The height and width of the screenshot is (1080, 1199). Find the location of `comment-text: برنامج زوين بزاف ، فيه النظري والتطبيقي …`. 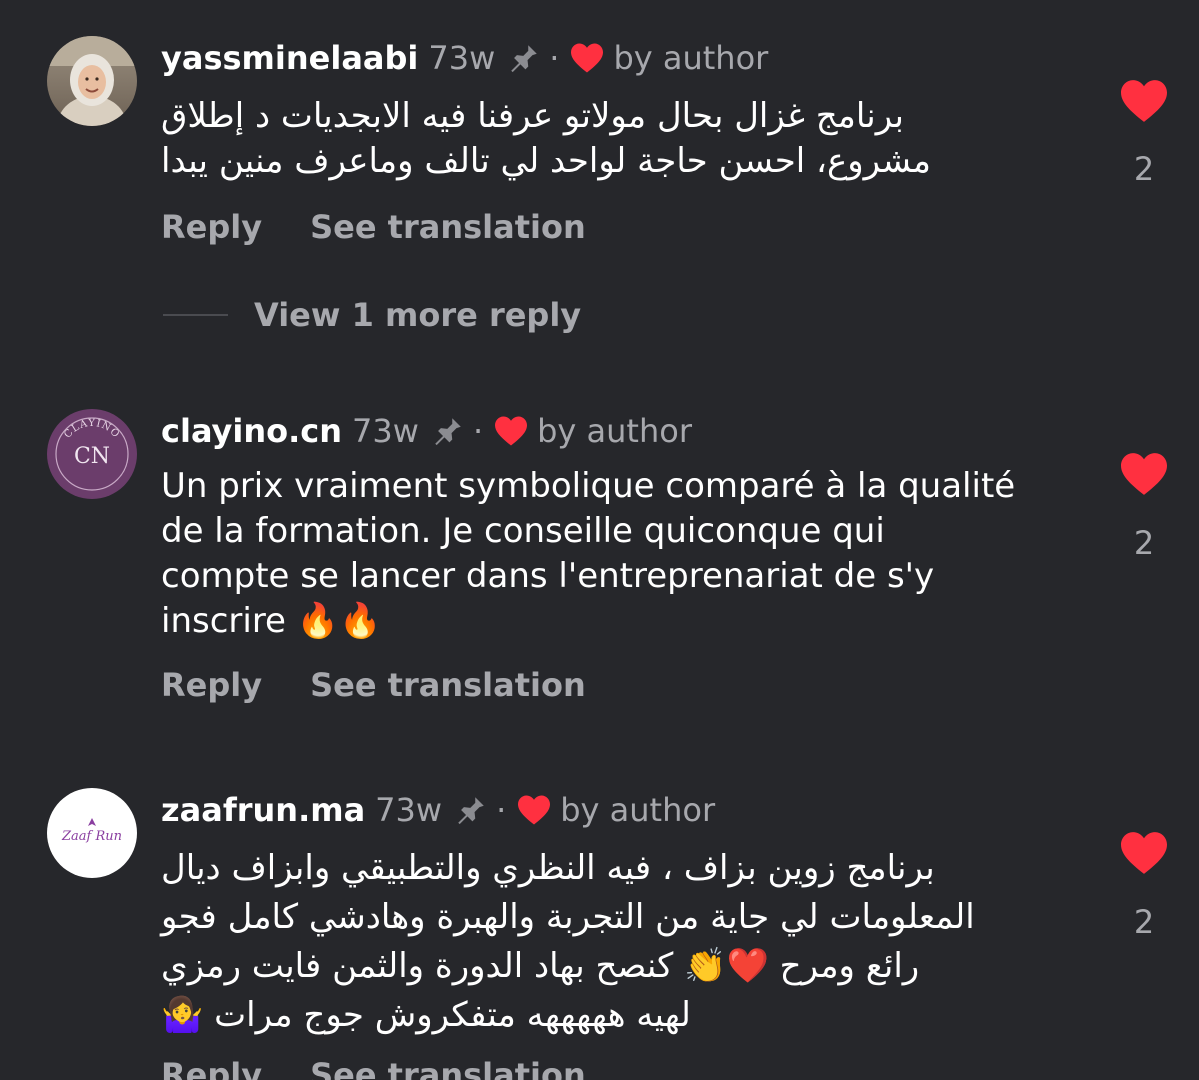

comment-text: برنامج زوين بزاف ، فيه النظري والتطبيقي … is located at coordinates (631, 942).